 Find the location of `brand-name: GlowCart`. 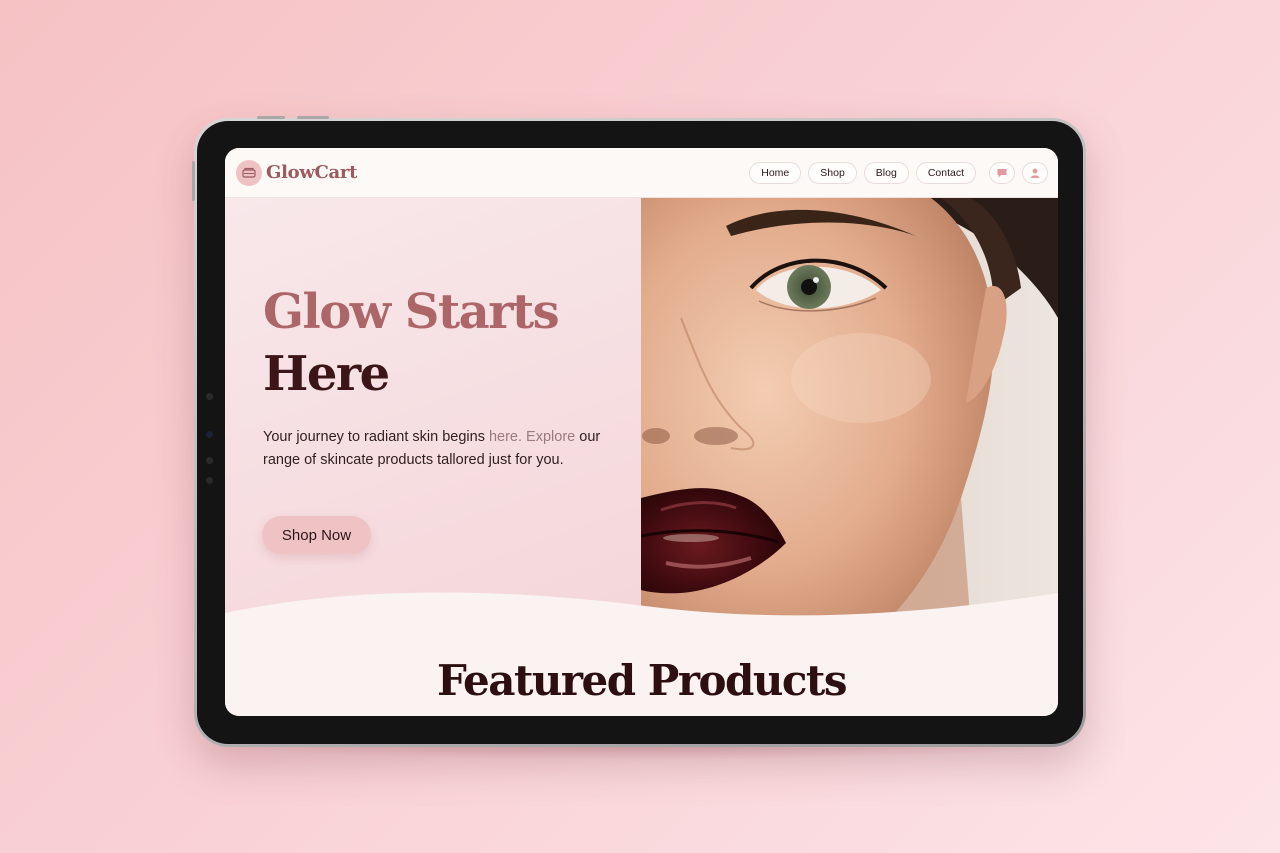

brand-name: GlowCart is located at coordinates (311, 172).